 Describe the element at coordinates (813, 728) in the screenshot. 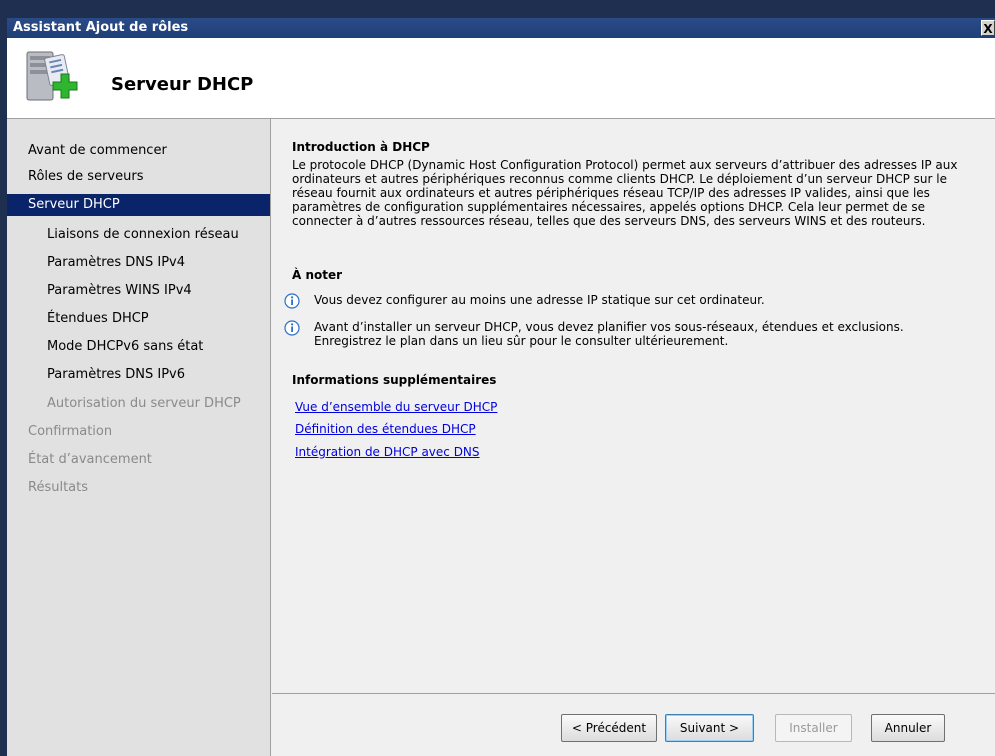

I see `install-button: Installer` at that location.